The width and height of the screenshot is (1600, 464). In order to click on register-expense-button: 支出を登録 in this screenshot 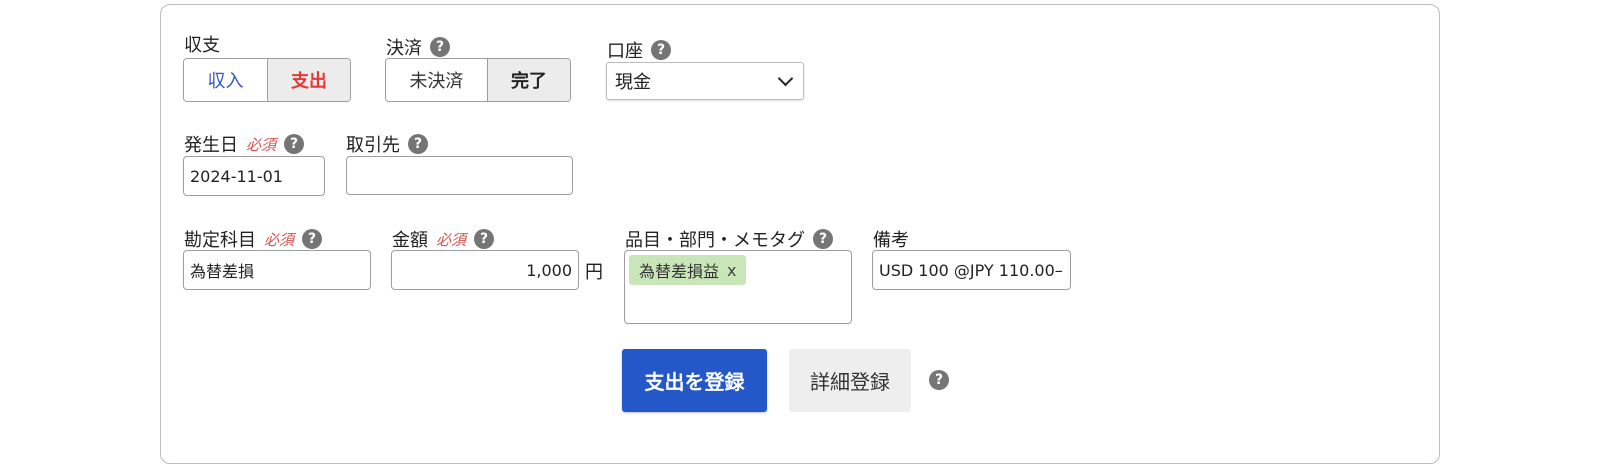, I will do `click(694, 380)`.